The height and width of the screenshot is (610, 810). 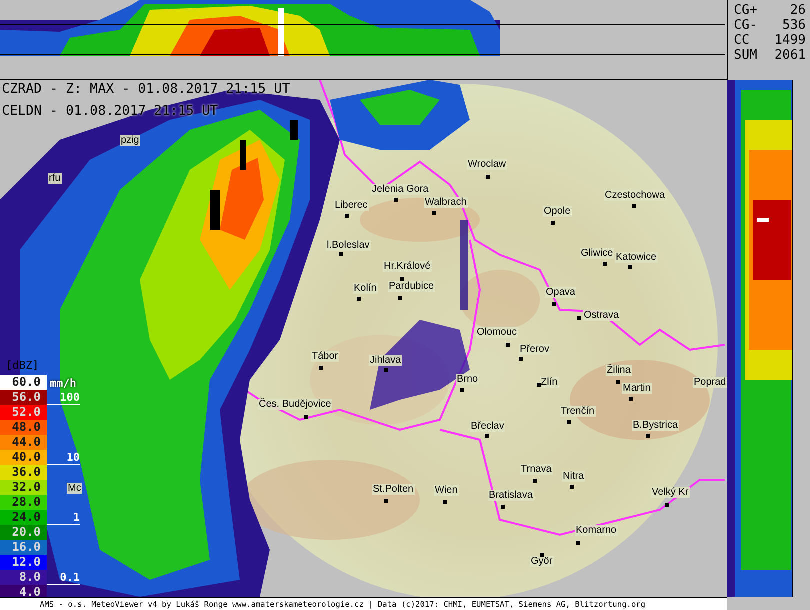 I want to click on city-label: St.Polten, so click(x=393, y=489).